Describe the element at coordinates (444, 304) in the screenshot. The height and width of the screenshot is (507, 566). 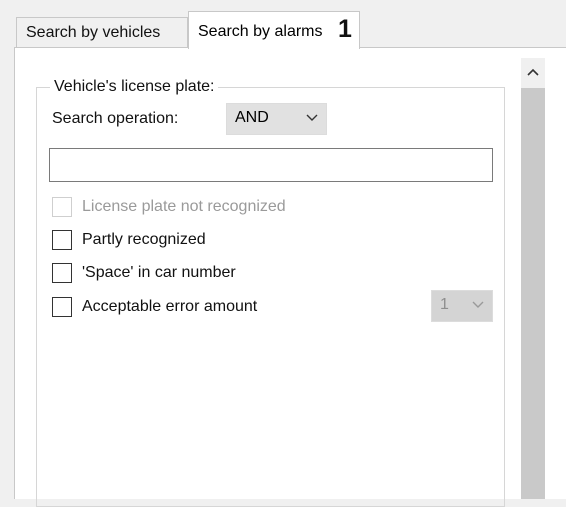
I see `error-amount-value: 1` at that location.